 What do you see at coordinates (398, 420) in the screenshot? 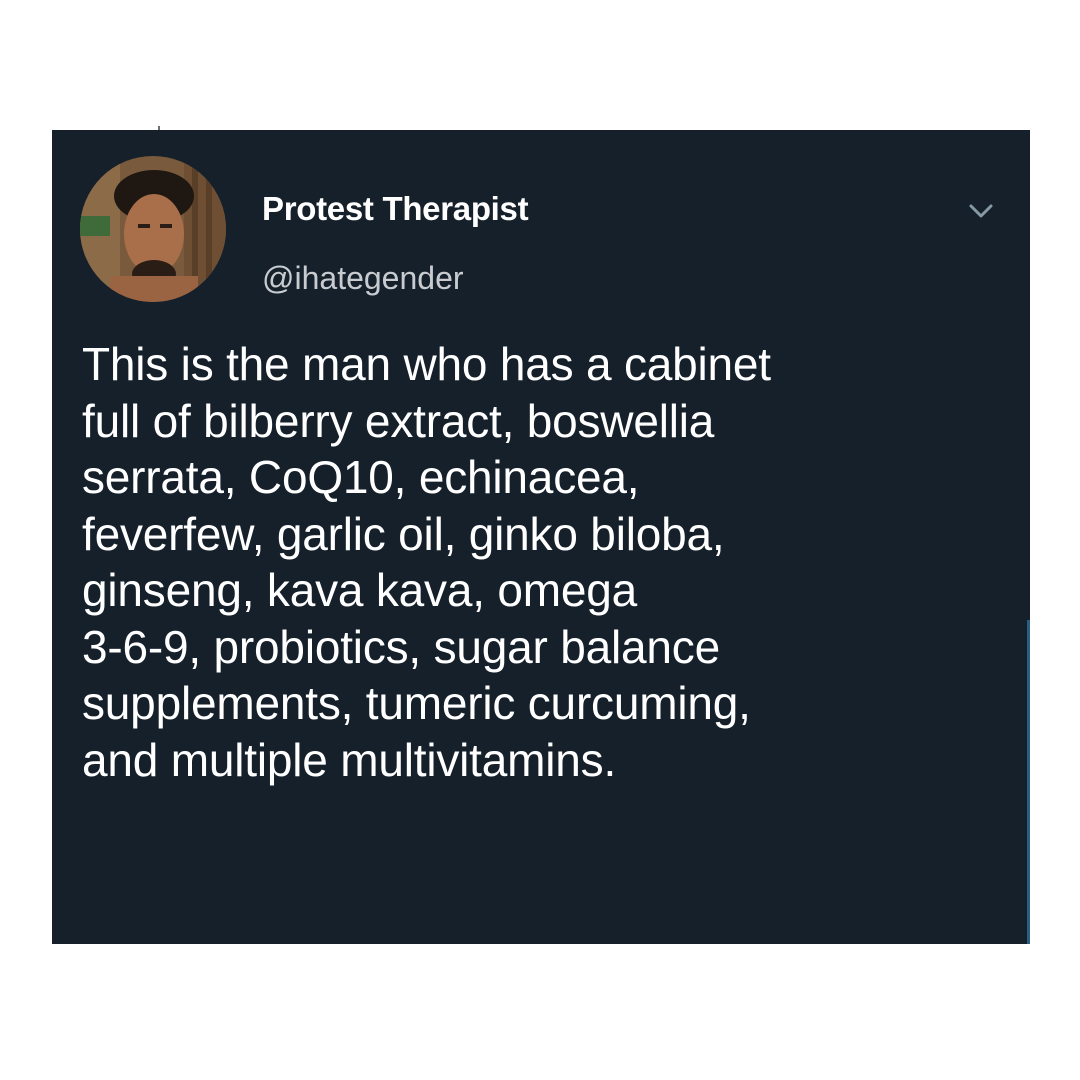
I see `tweet-text-line: full of bilberry extract, boswellia` at bounding box center [398, 420].